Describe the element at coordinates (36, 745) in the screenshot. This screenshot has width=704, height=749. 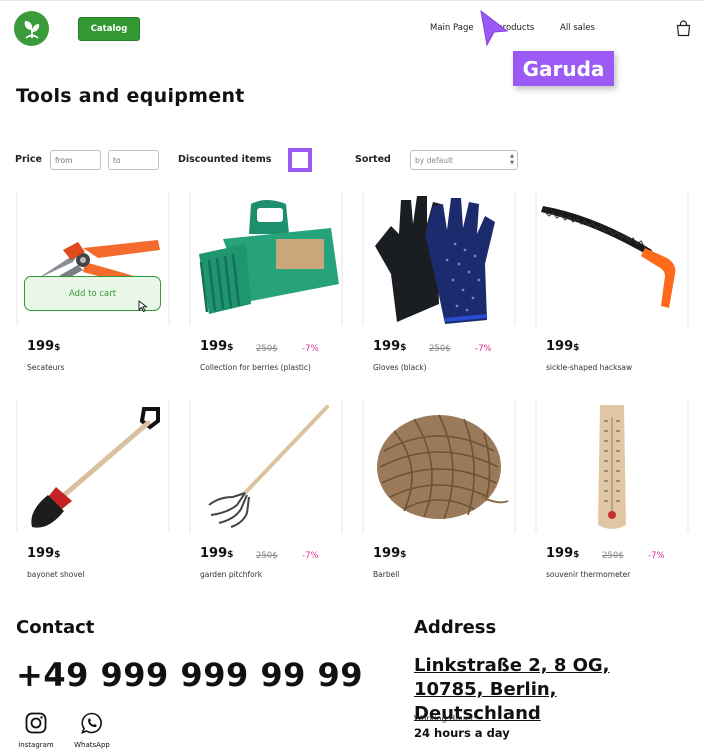
I see `instagram-label: instagram` at that location.